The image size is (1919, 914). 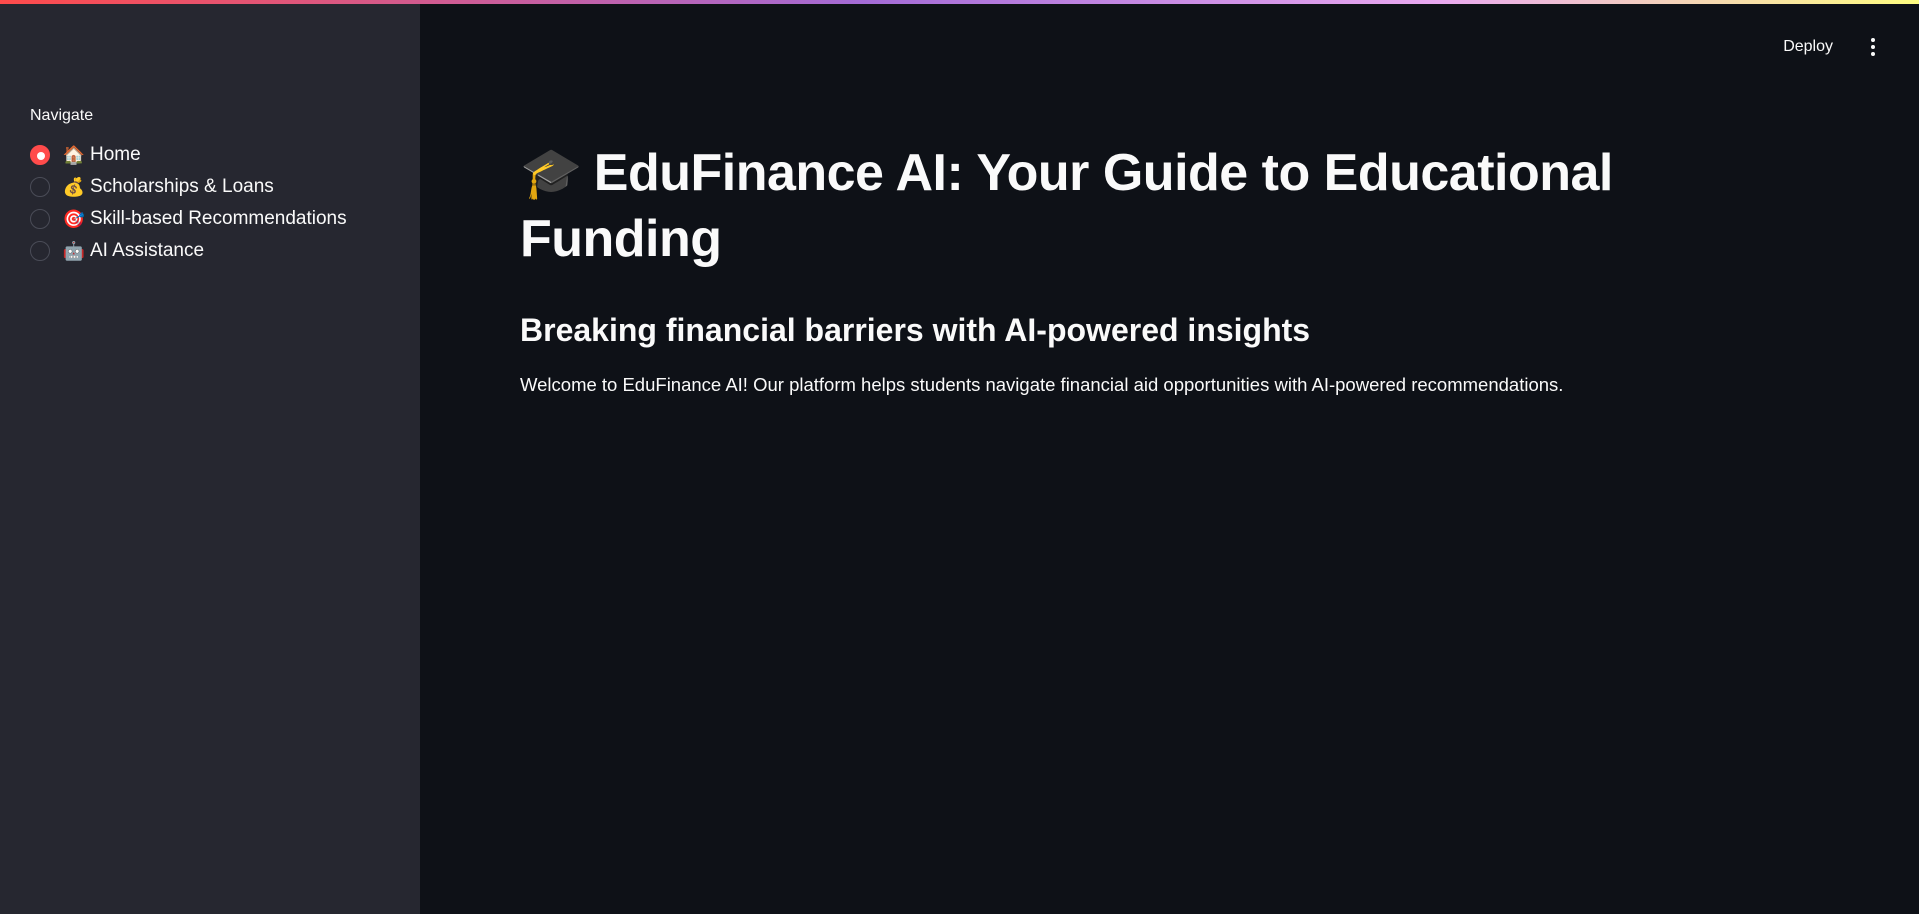 What do you see at coordinates (959, 2) in the screenshot?
I see `header-decoration-stripe` at bounding box center [959, 2].